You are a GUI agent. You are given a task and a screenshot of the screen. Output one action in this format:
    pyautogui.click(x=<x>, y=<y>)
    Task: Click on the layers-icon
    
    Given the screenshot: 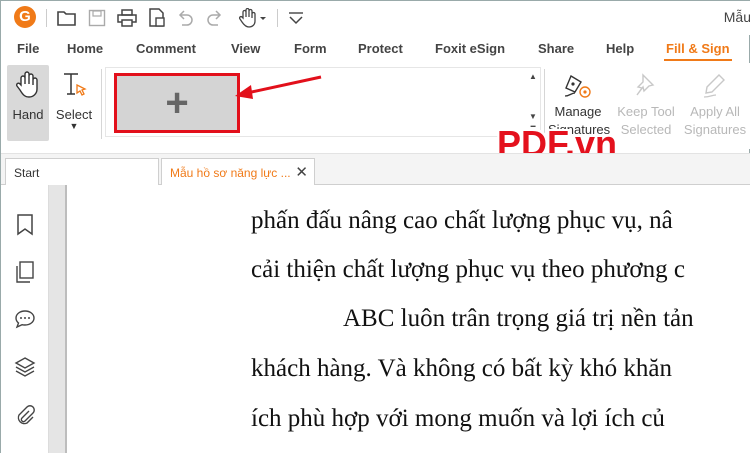 What is the action you would take?
    pyautogui.click(x=25, y=367)
    